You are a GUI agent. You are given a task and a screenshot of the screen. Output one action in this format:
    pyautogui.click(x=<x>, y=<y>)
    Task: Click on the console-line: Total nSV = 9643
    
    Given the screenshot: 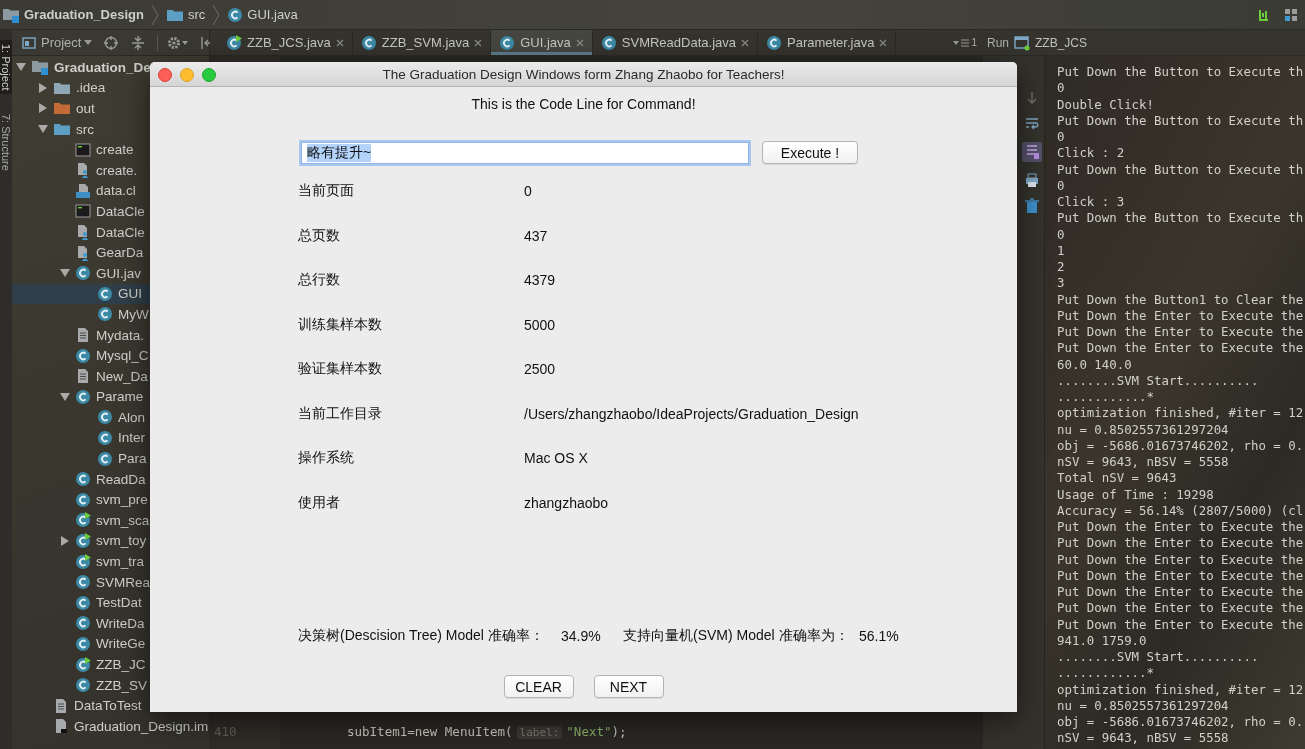 What is the action you would take?
    pyautogui.click(x=1117, y=478)
    